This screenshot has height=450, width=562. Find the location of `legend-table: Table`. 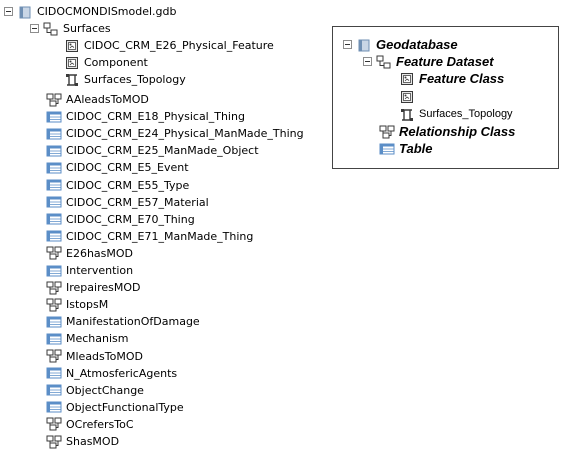

legend-table: Table is located at coordinates (405, 148).